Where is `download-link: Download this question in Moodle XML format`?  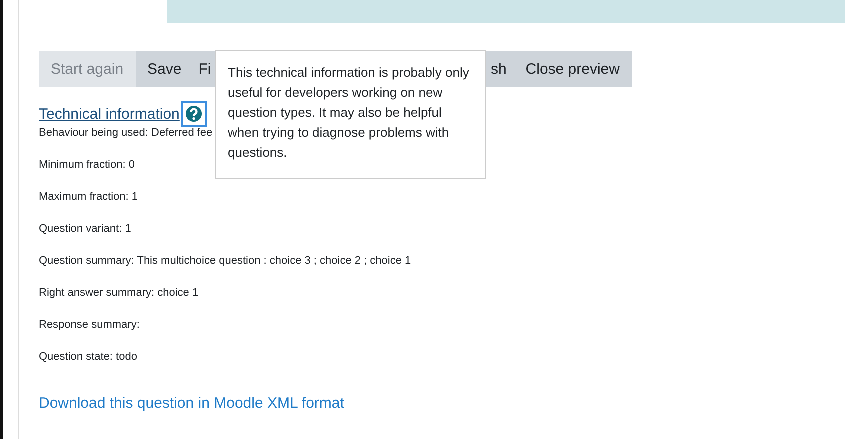 download-link: Download this question in Moodle XML format is located at coordinates (191, 403).